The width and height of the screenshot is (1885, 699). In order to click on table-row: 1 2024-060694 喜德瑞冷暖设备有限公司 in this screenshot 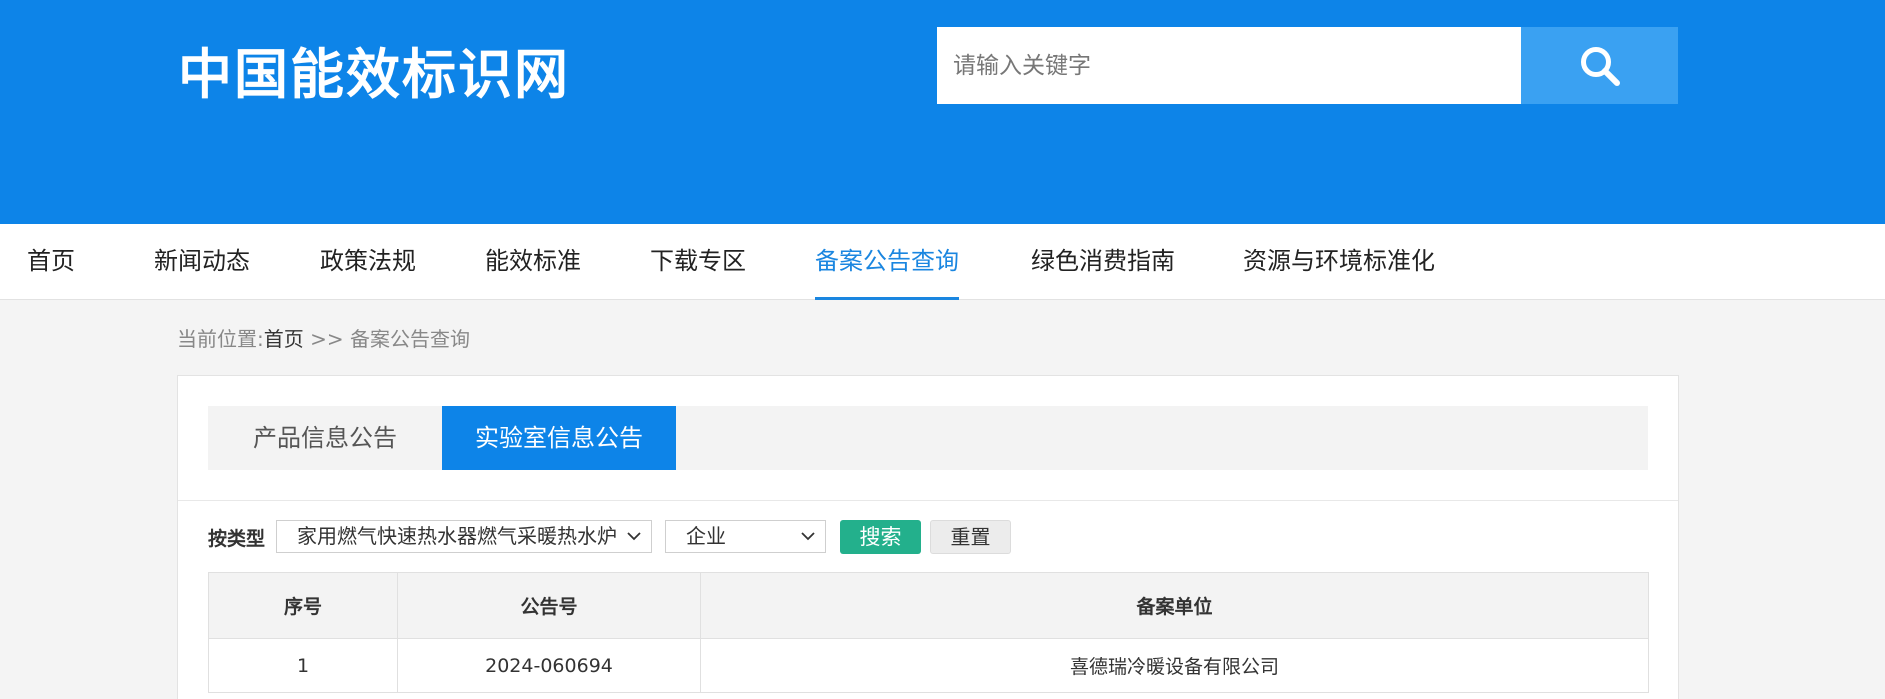, I will do `click(928, 665)`.